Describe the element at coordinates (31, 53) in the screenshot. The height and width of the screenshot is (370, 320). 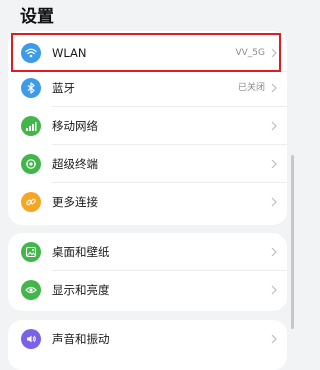
I see `wifi-icon` at that location.